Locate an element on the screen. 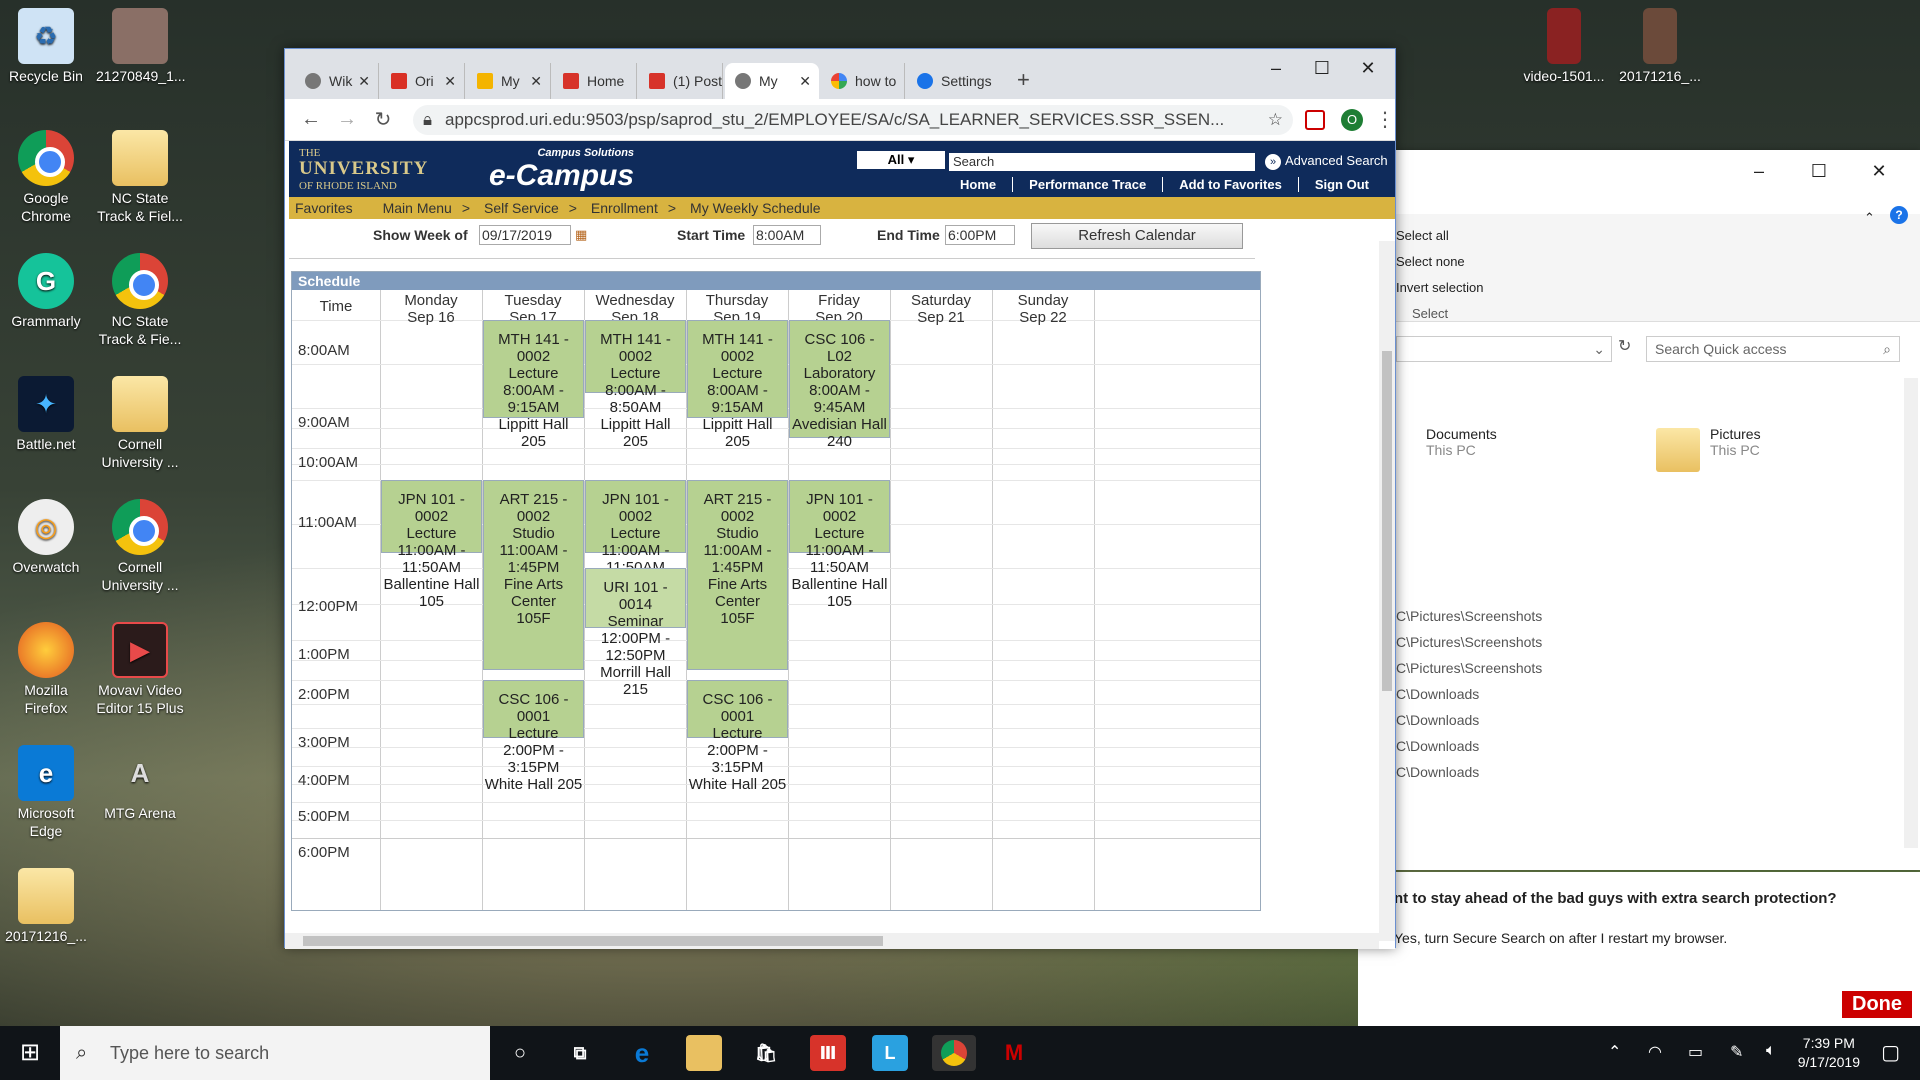 This screenshot has height=1080, width=1920. wifi-icon: ◠ is located at coordinates (1655, 1052).